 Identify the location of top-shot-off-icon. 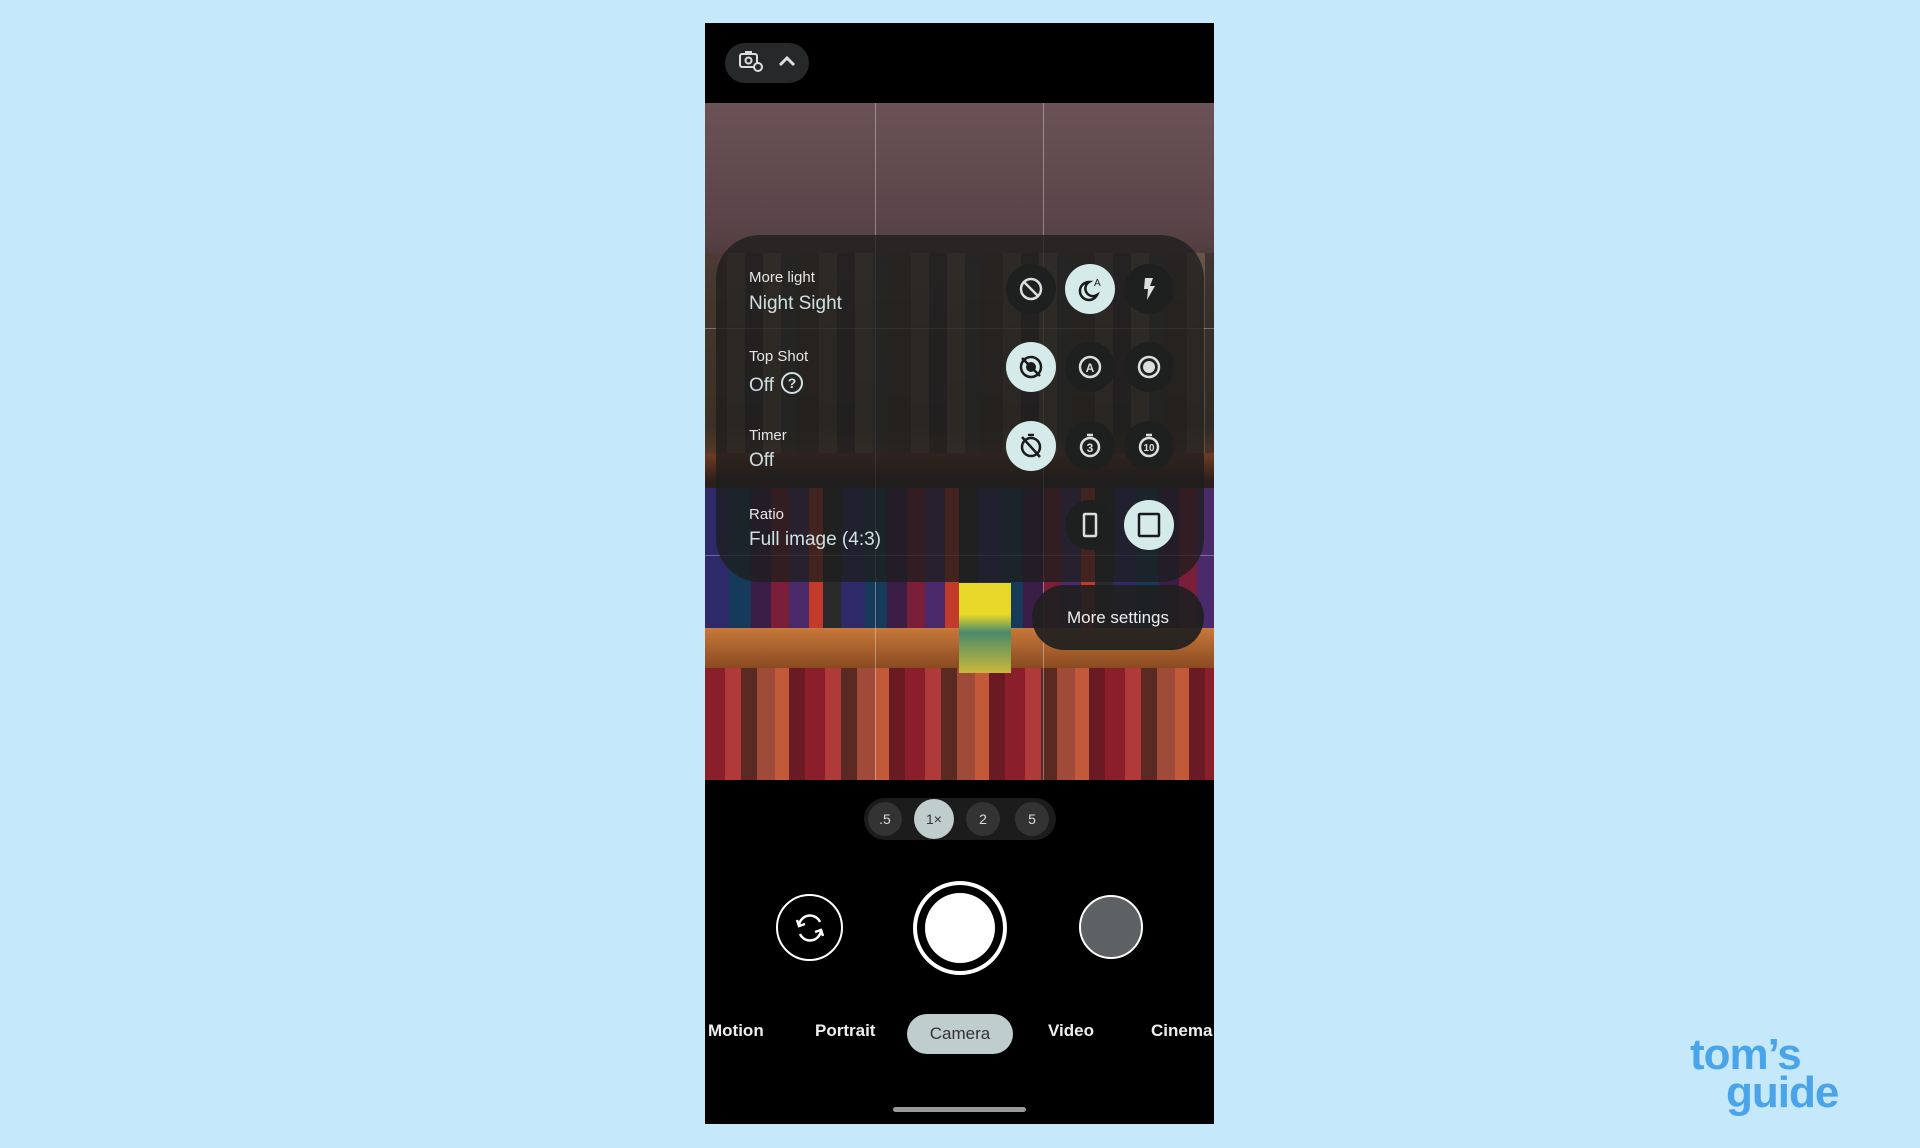
(1031, 367).